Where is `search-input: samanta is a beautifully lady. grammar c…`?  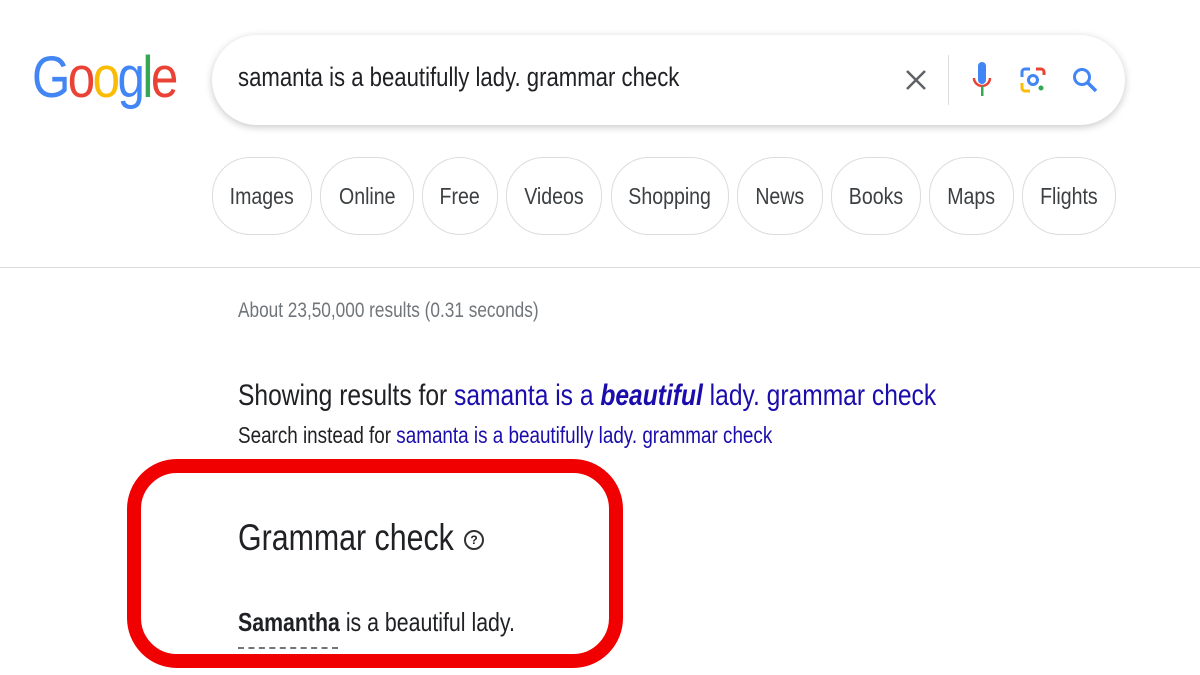
search-input: samanta is a beautifully lady. grammar c… is located at coordinates (507, 77).